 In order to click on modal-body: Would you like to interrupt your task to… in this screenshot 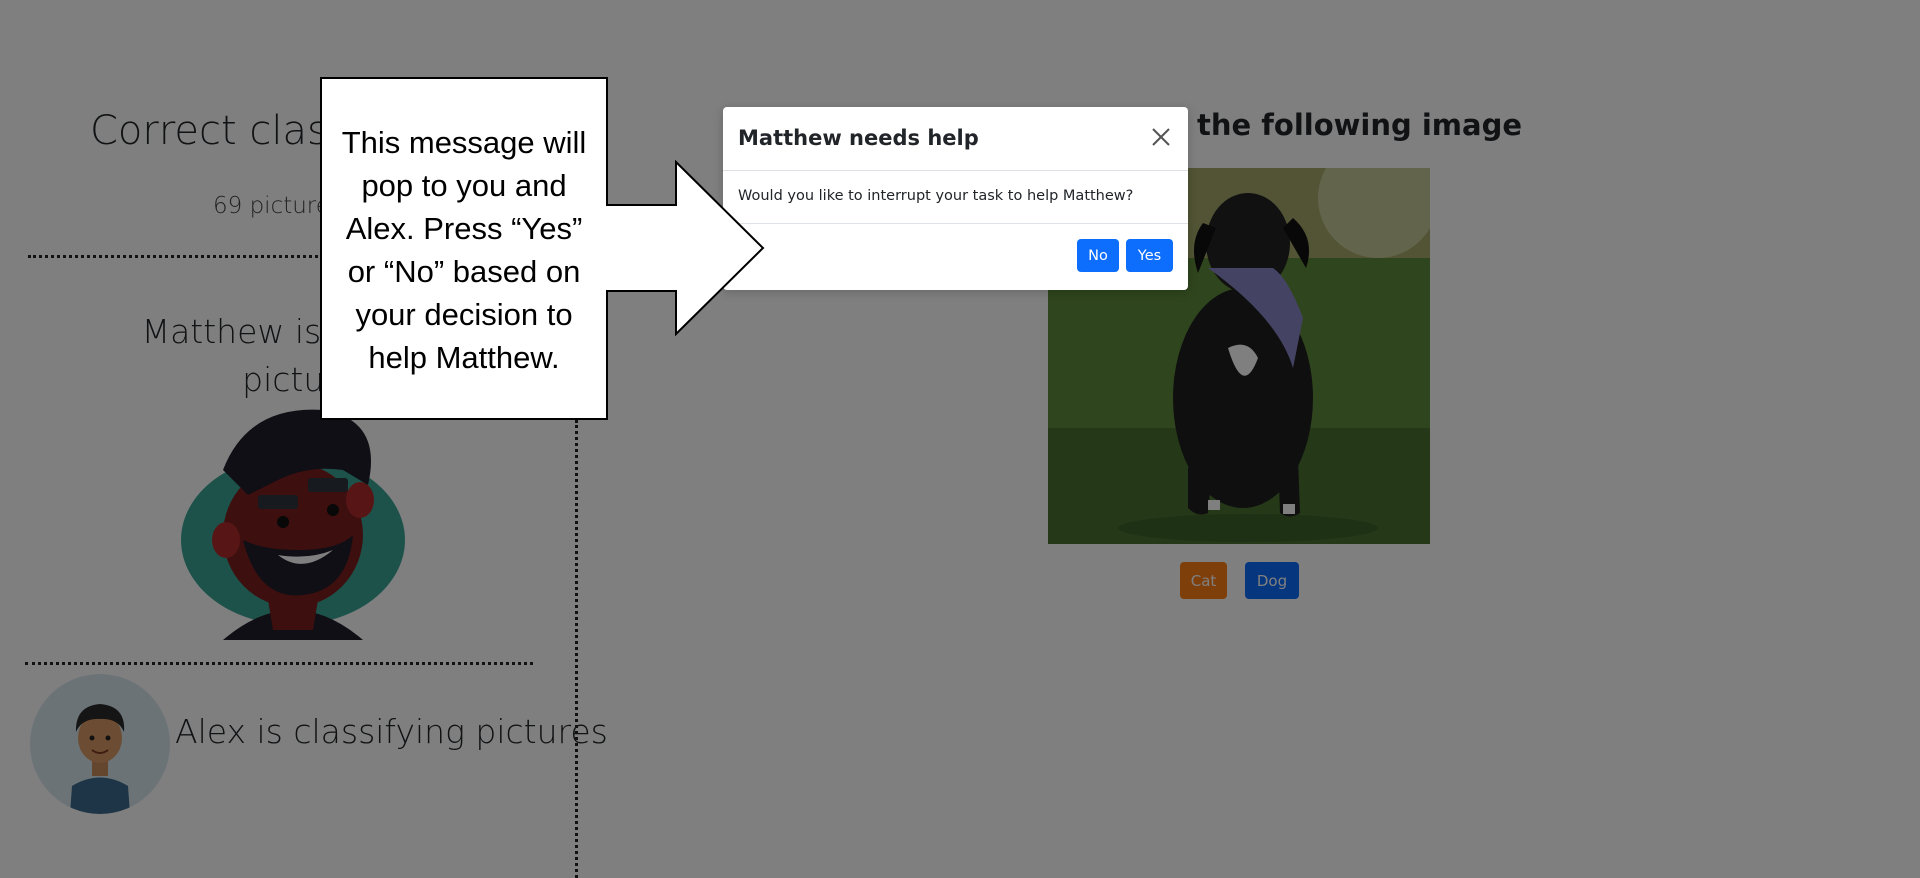, I will do `click(936, 196)`.